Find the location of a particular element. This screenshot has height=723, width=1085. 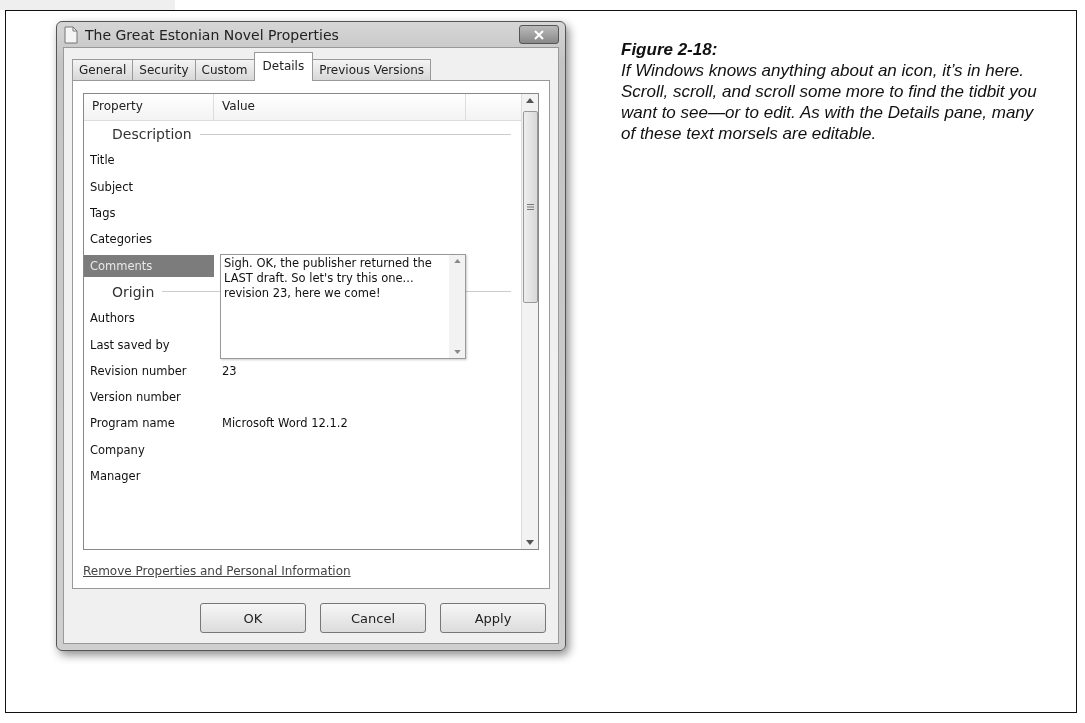

tab: Custom is located at coordinates (224, 69).